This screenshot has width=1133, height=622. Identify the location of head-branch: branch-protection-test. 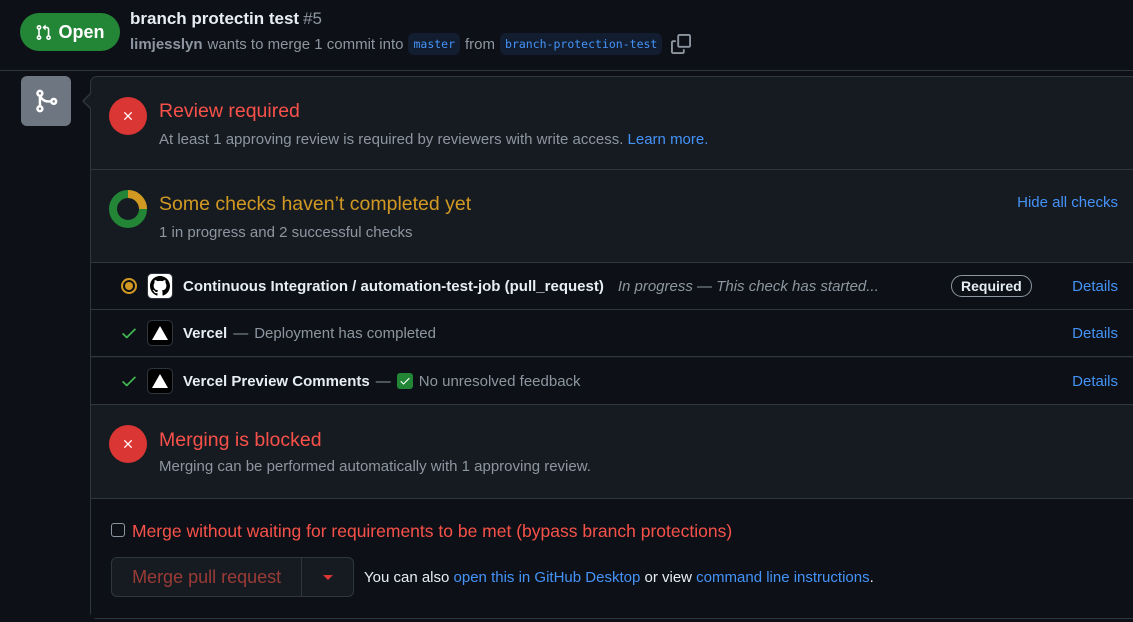
(581, 44).